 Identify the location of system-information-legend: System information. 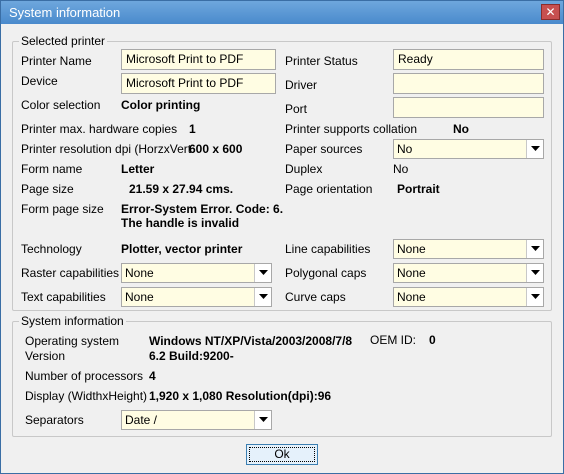
(72, 321).